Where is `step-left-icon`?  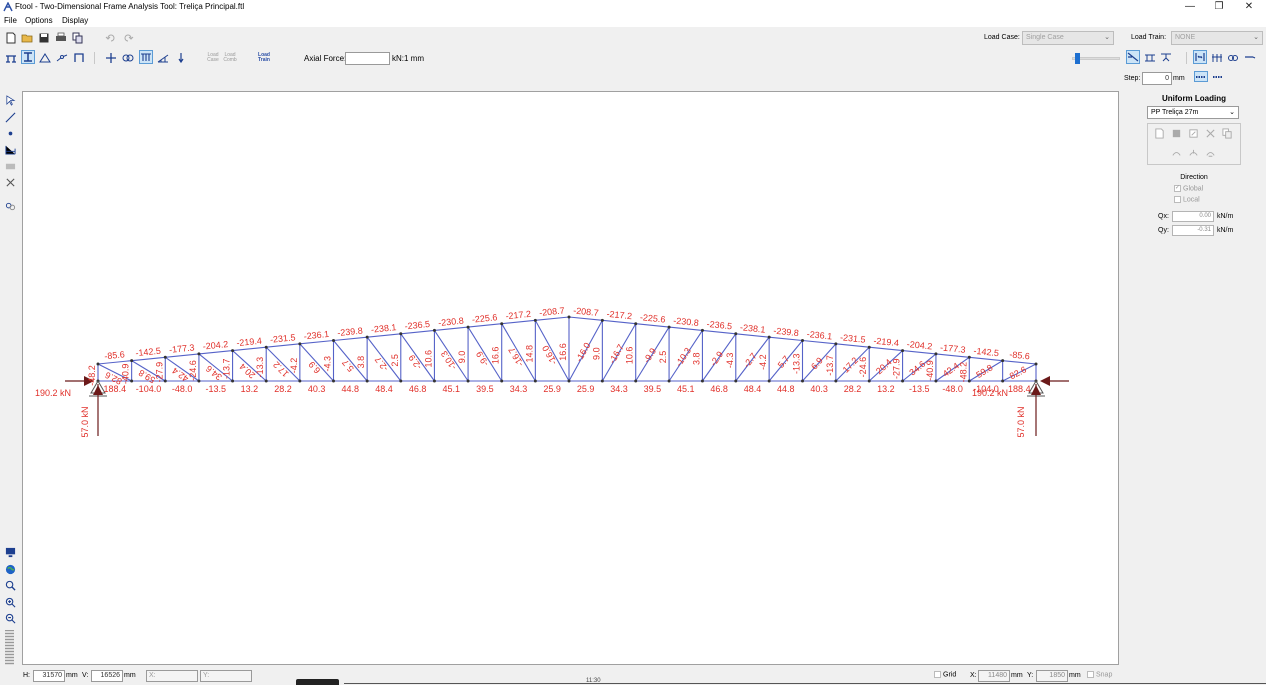 step-left-icon is located at coordinates (1201, 76).